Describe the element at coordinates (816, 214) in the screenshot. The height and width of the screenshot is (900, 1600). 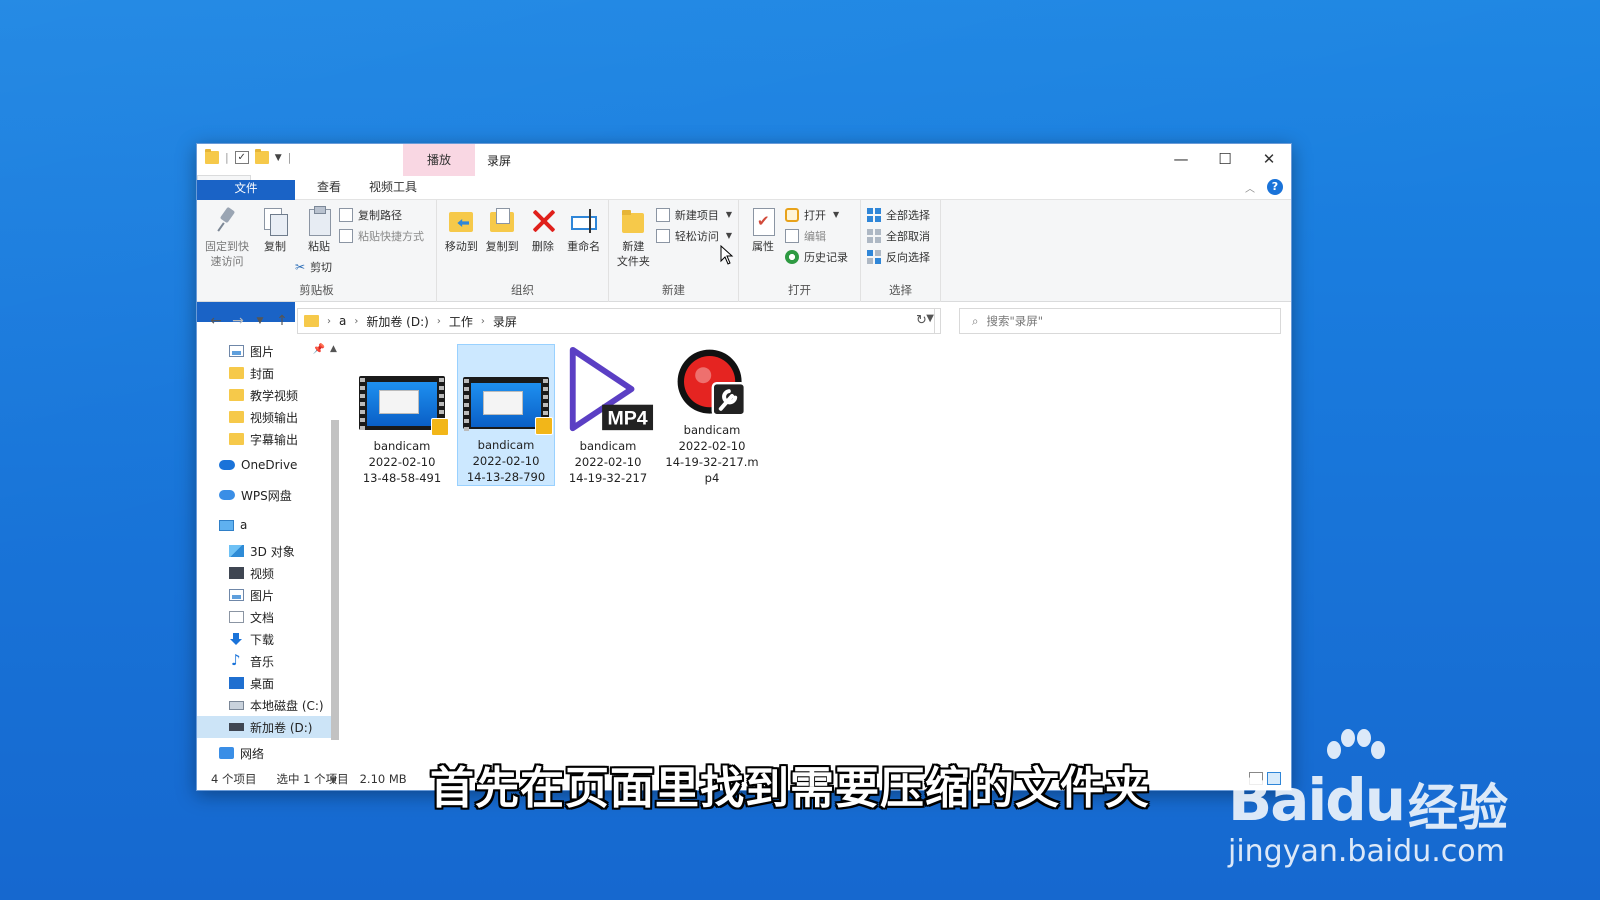
I see `open-button: 打开 ▼` at that location.